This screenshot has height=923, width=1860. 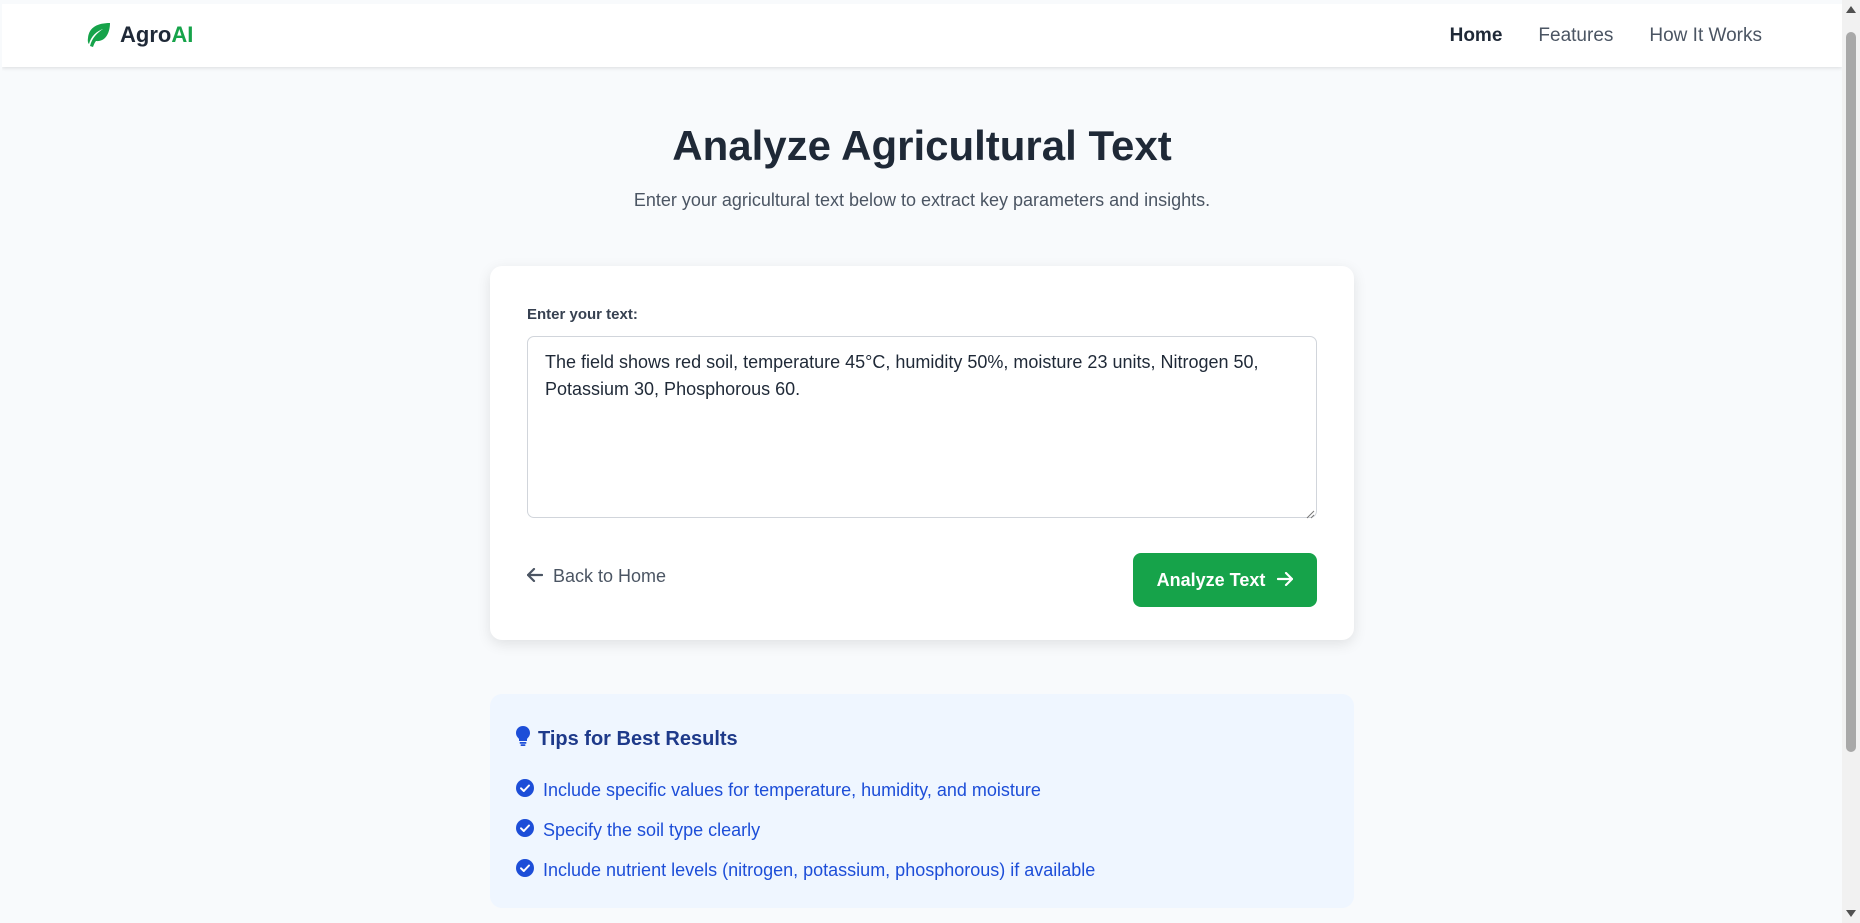 What do you see at coordinates (1310, 512) in the screenshot?
I see `resize-handle-icon` at bounding box center [1310, 512].